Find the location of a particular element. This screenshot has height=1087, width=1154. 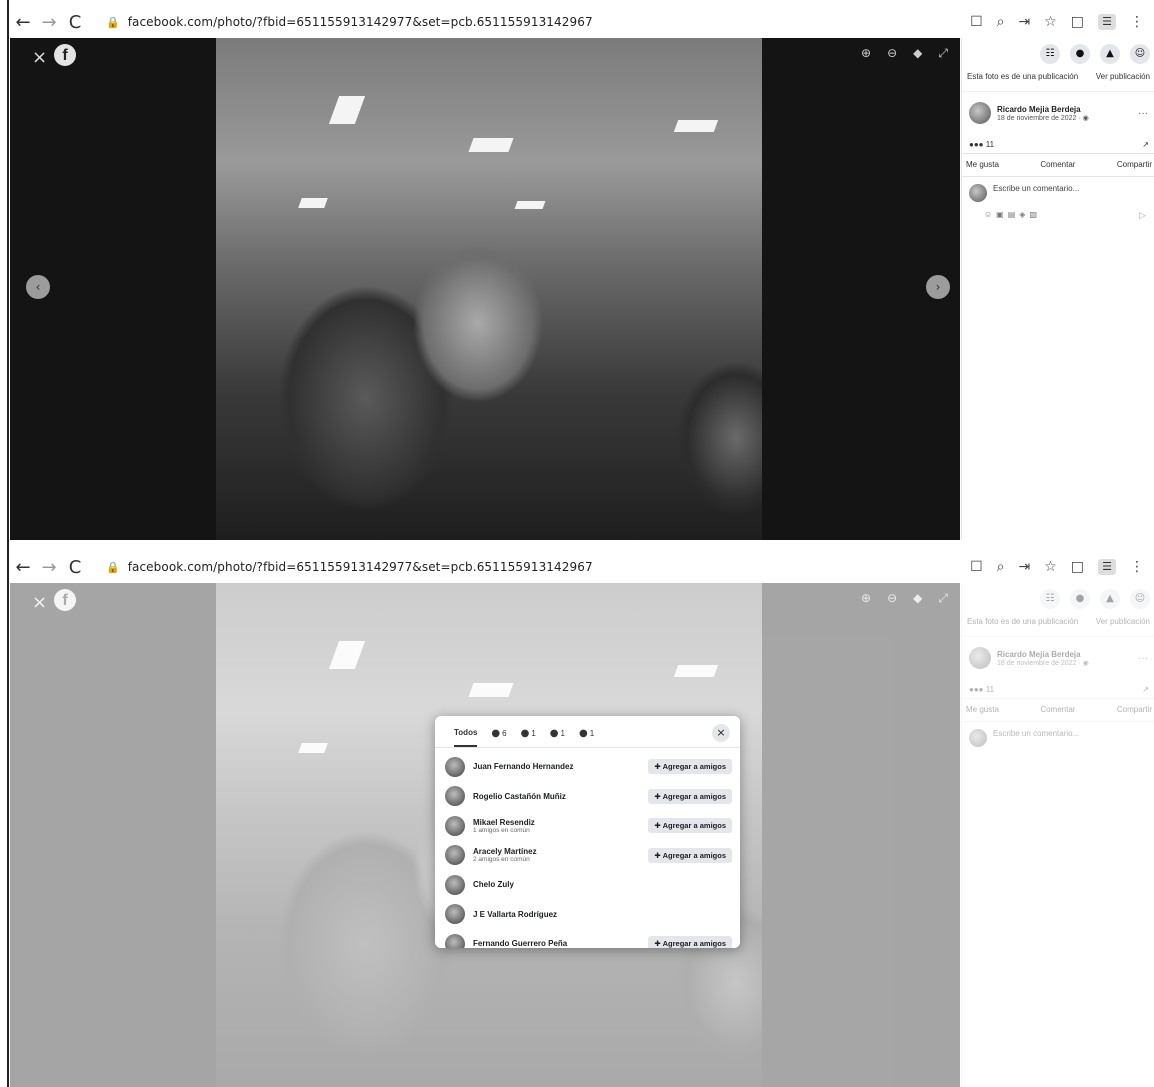

reactor-info: Chelo Zuly is located at coordinates (602, 884).